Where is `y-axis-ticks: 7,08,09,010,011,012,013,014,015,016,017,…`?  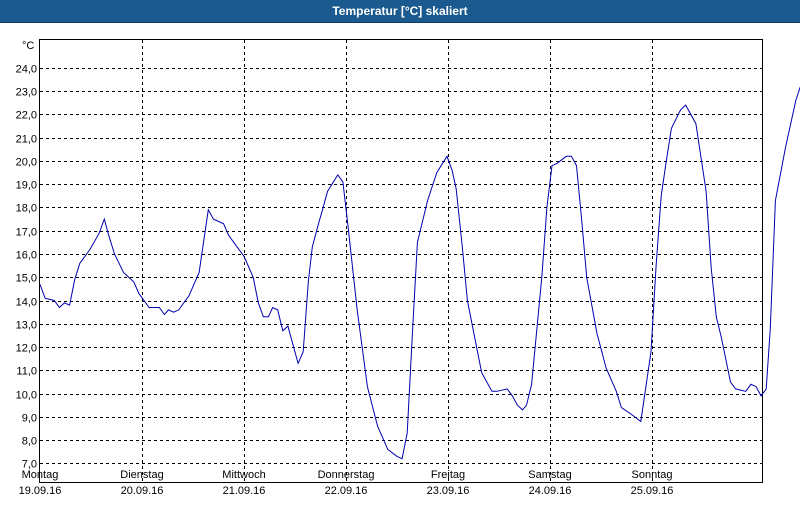
y-axis-ticks: 7,08,09,010,011,012,013,014,015,016,017,… is located at coordinates (26, 267).